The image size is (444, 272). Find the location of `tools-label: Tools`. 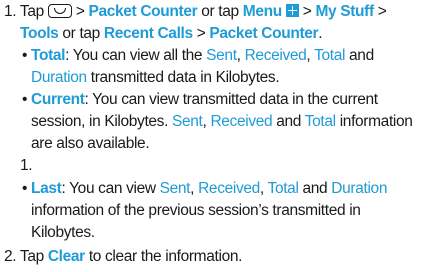

tools-label: Tools is located at coordinates (39, 33).